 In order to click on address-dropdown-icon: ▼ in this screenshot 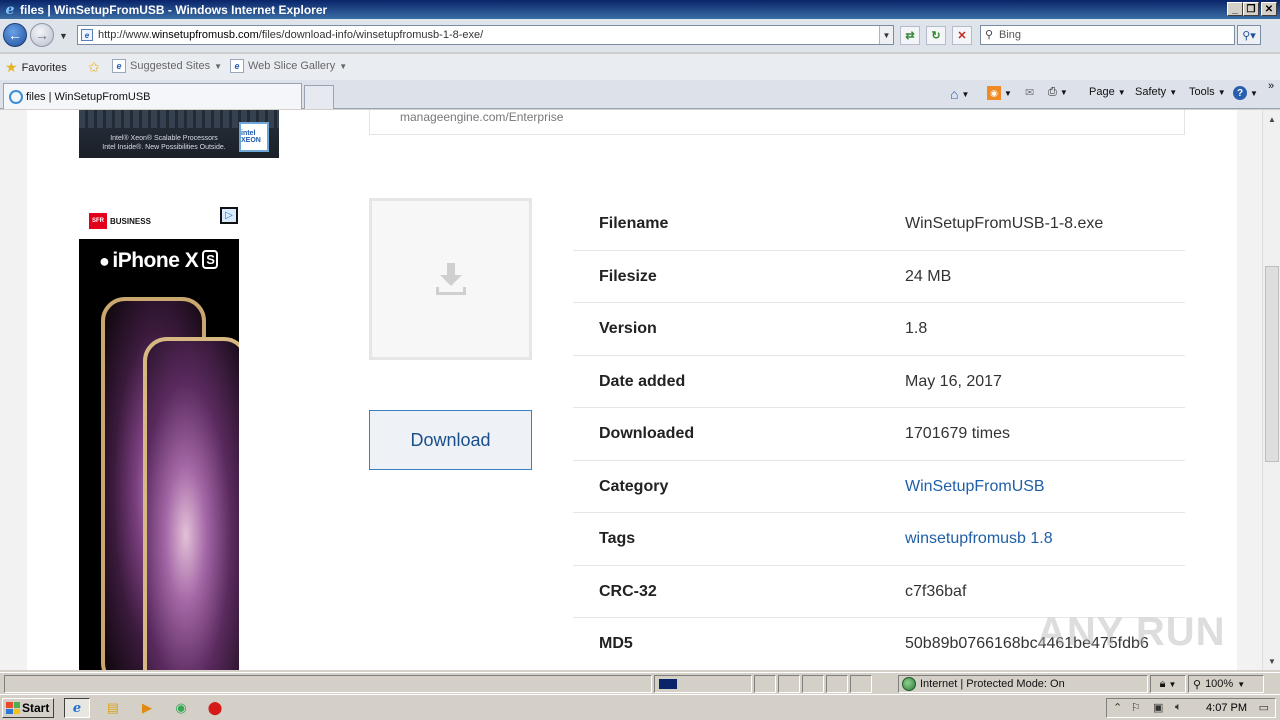, I will do `click(886, 35)`.